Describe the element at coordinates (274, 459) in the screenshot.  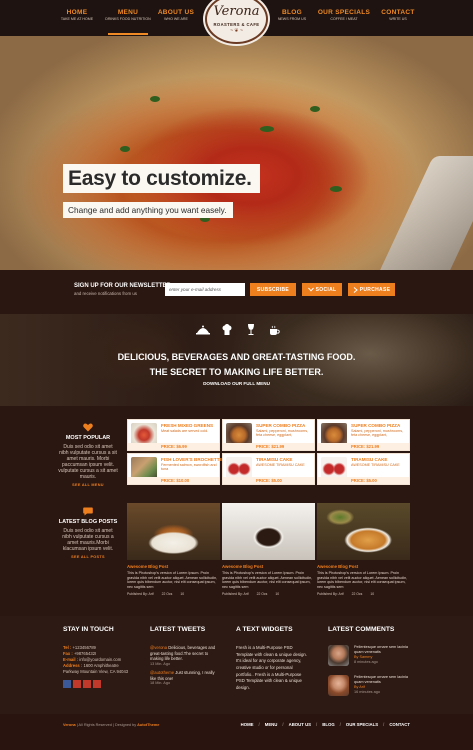
I see `menu-item-name: TIRAMISU CAKE` at that location.